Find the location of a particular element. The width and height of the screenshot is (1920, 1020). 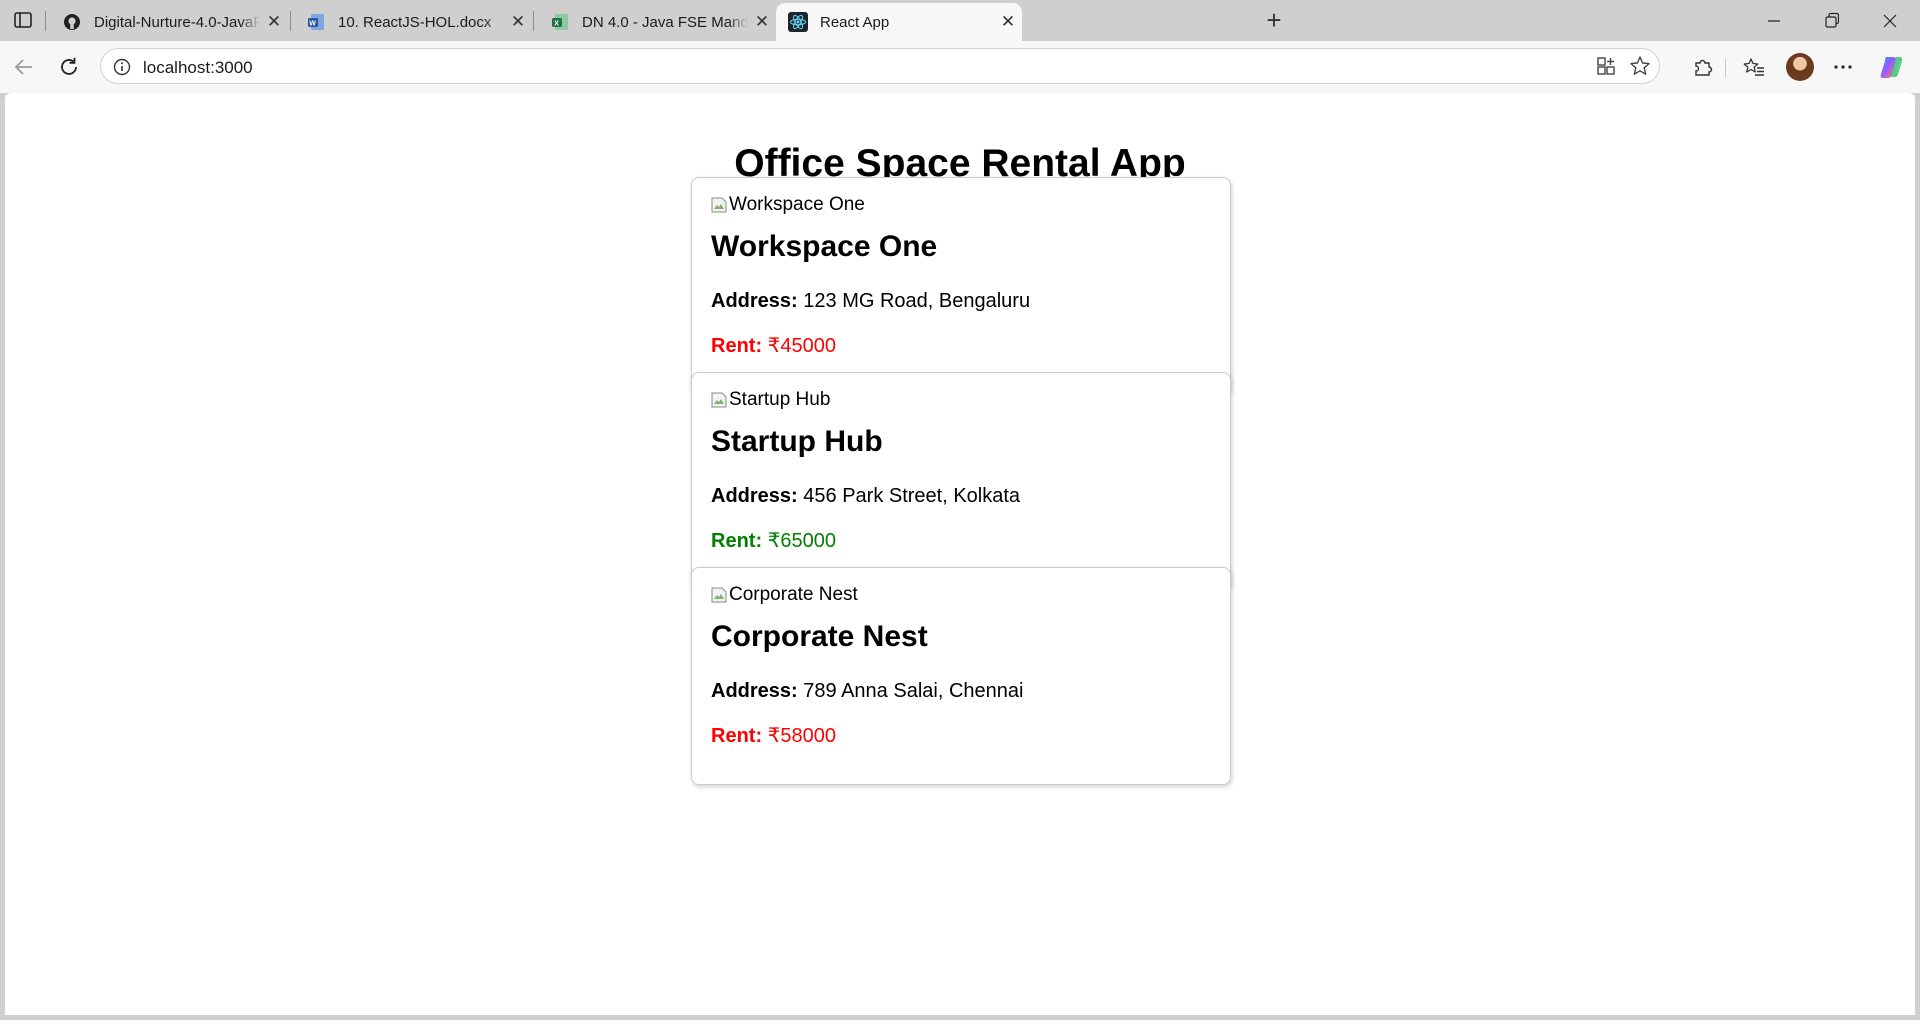

url-text: localhost:3000 is located at coordinates (198, 68).